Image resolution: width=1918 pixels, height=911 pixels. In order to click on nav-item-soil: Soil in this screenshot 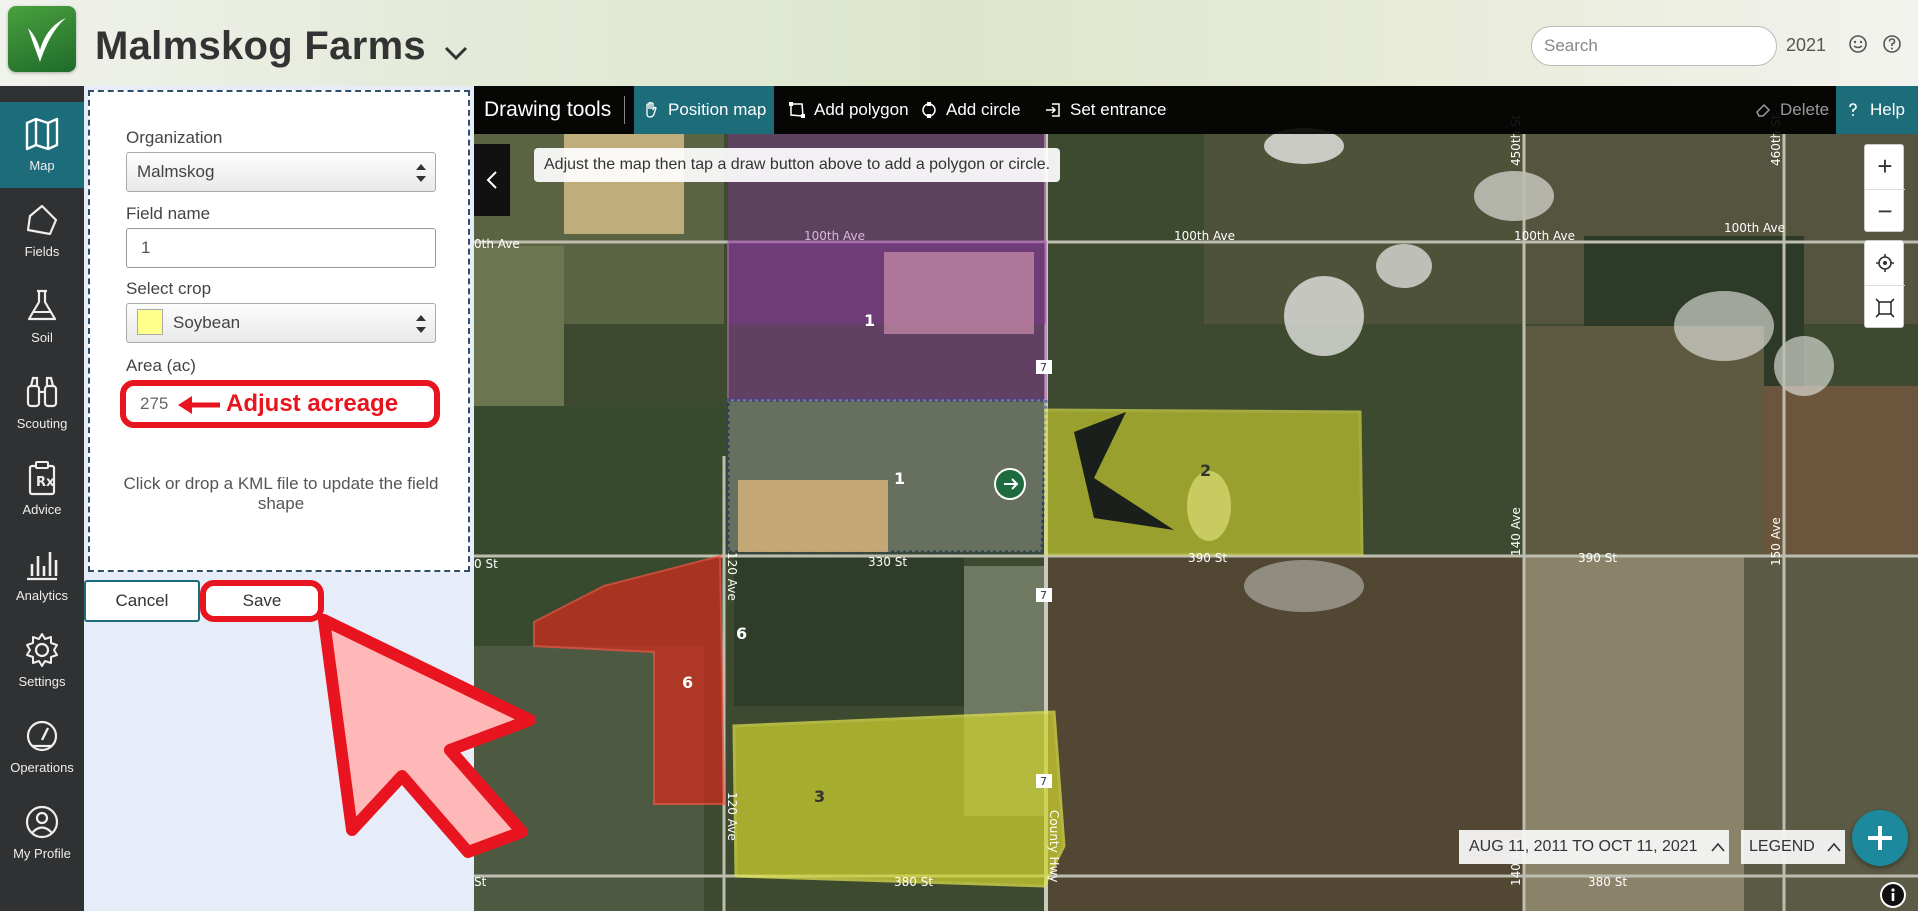, I will do `click(42, 317)`.